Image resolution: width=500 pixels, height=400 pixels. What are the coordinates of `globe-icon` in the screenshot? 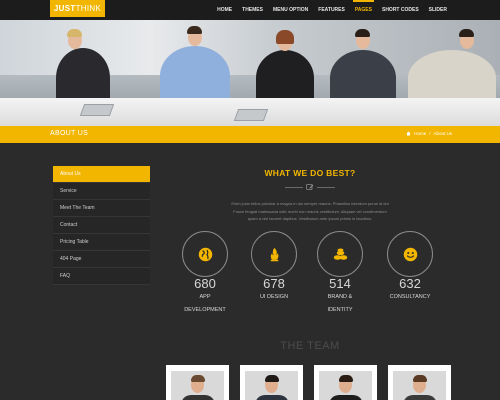 It's located at (205, 254).